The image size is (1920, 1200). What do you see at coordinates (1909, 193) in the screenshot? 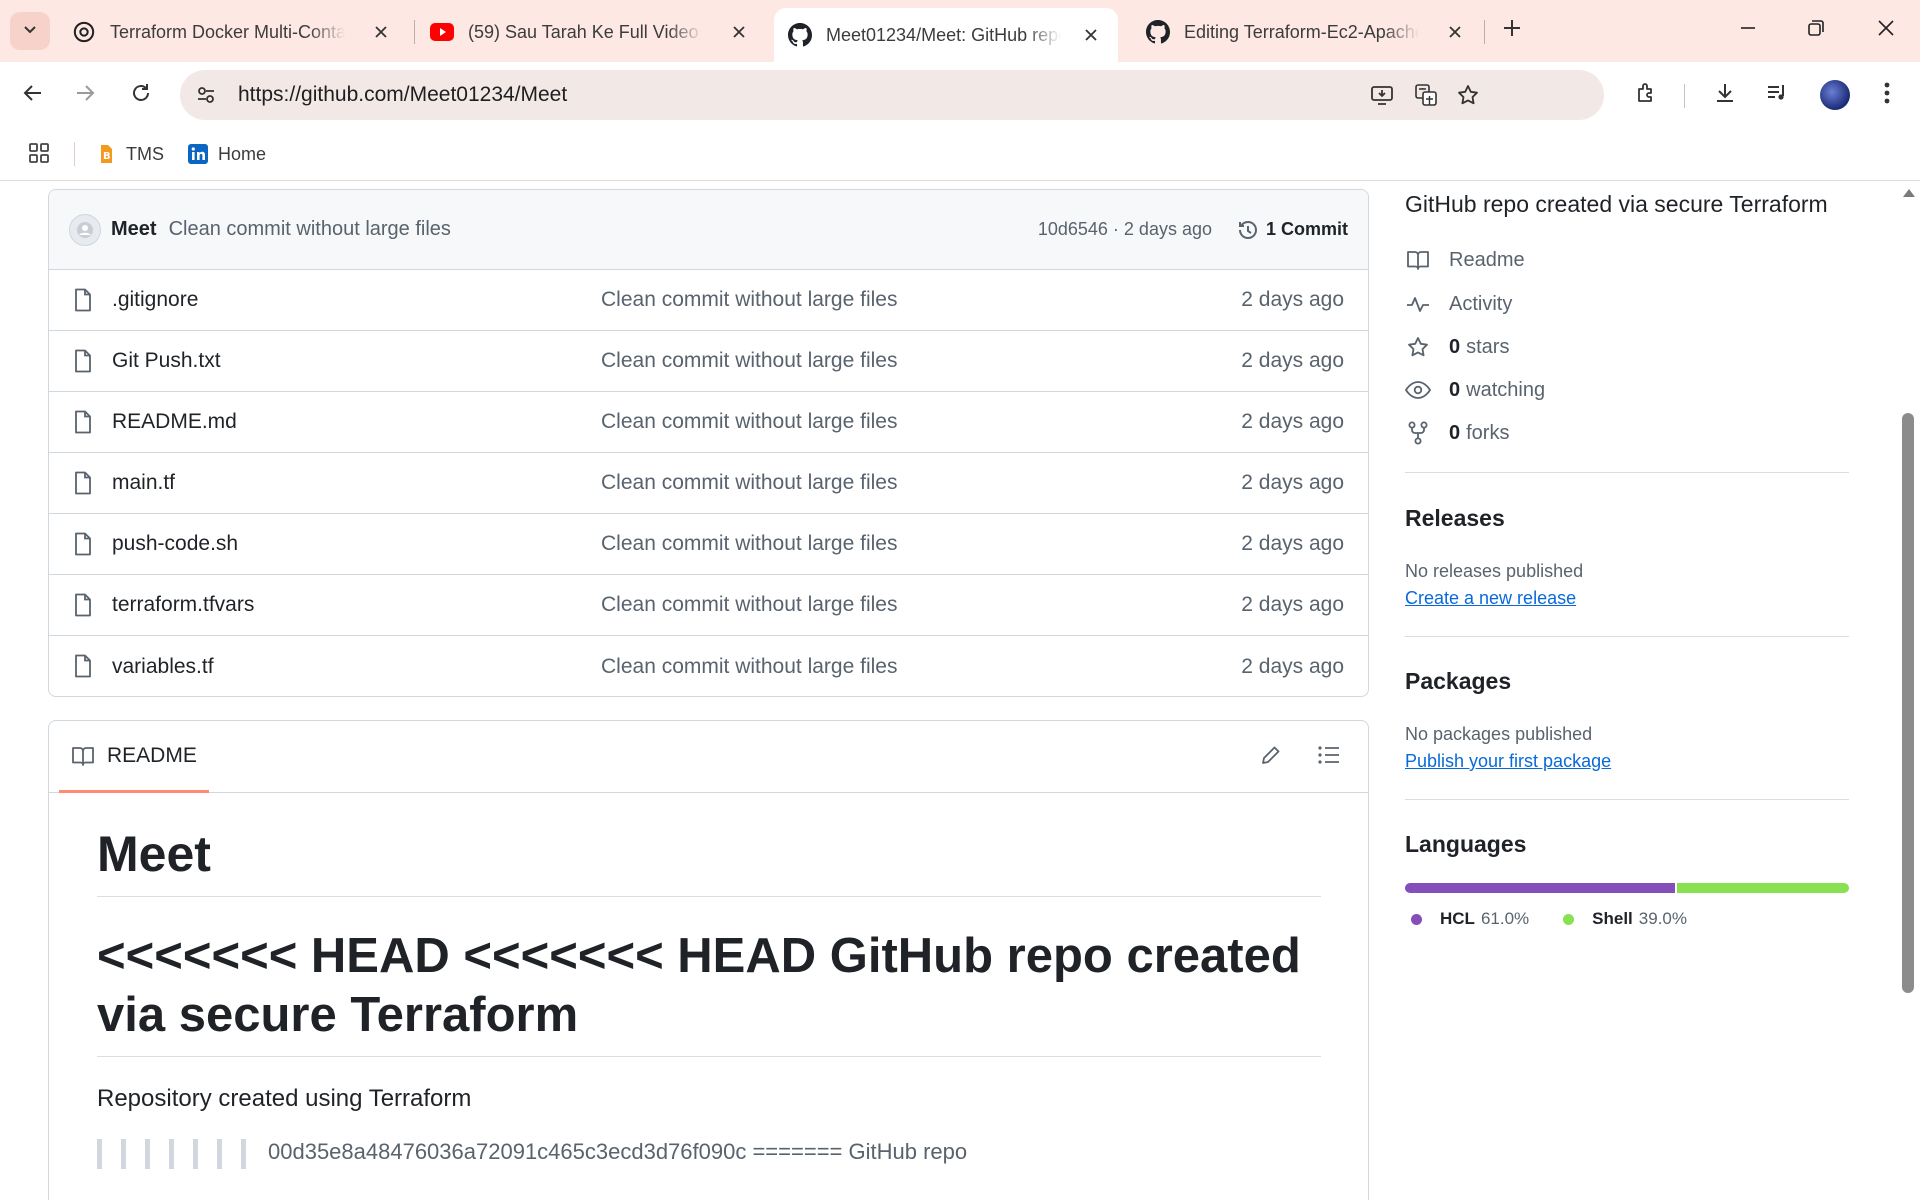
I see `scroll-up-arrow` at bounding box center [1909, 193].